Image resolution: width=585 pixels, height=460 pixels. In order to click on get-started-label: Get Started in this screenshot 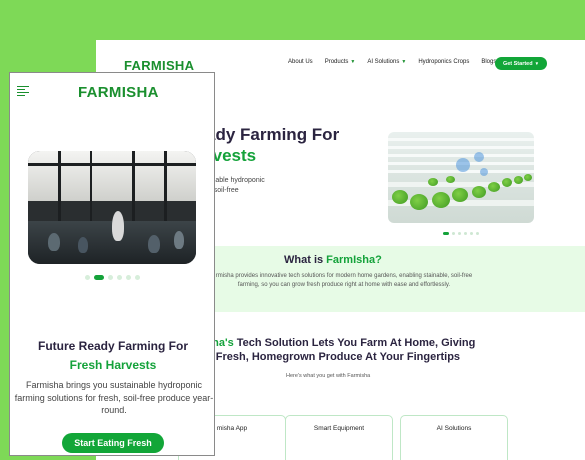, I will do `click(517, 63)`.